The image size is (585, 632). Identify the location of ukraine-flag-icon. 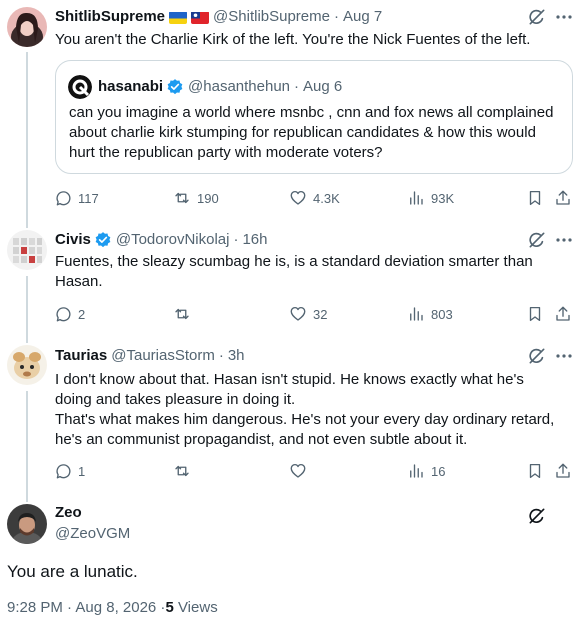
(178, 17).